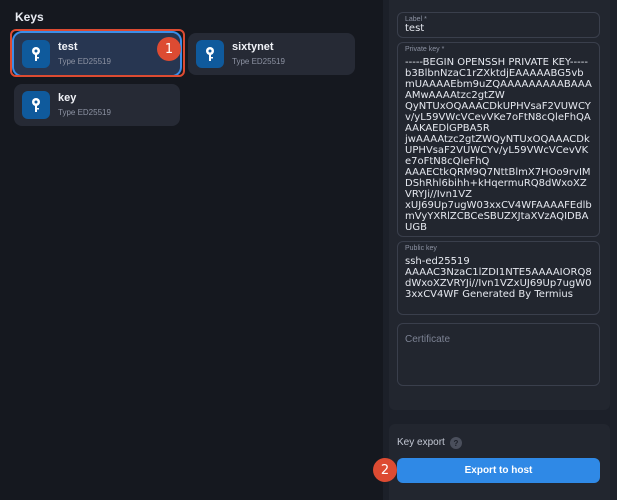  I want to click on certificate-field: Certificate, so click(498, 354).